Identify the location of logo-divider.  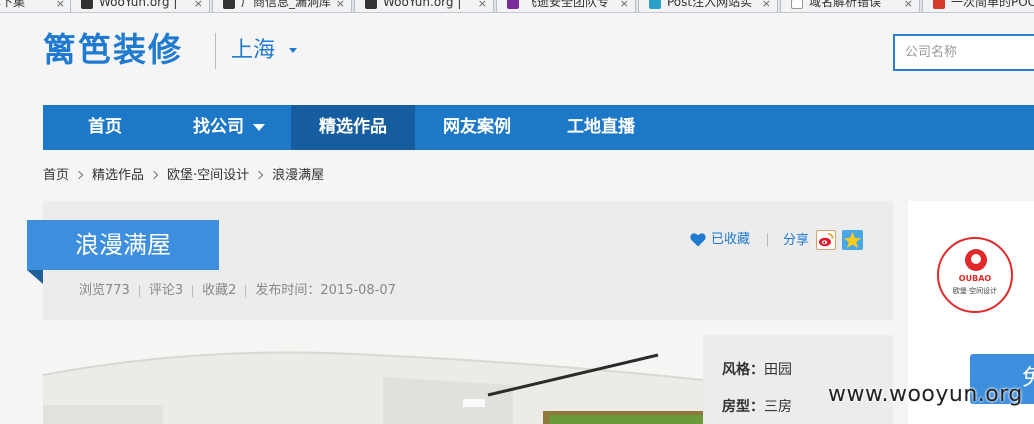
(215, 51).